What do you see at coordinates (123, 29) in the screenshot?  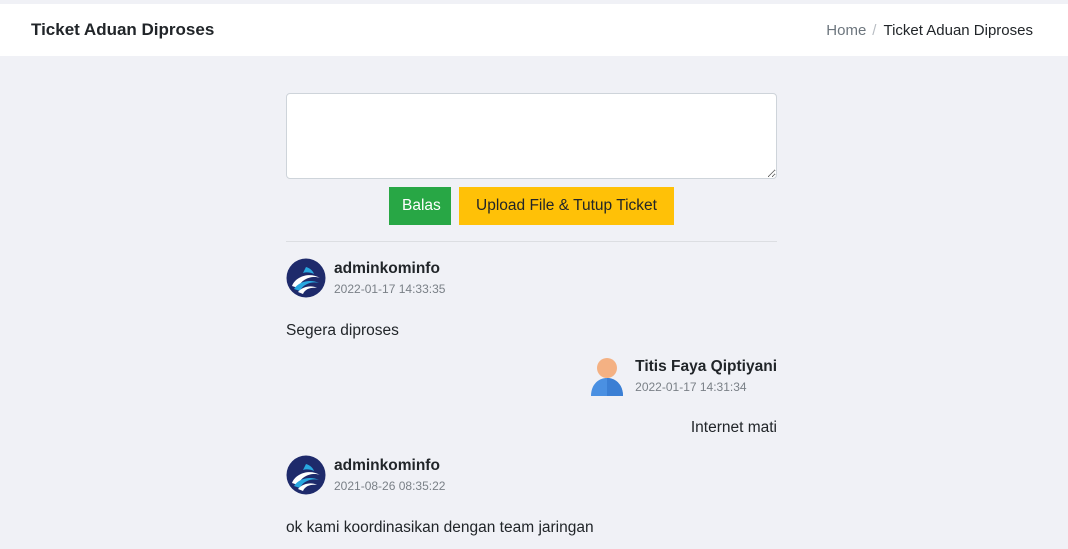 I see `page-title: Ticket Aduan Diproses` at bounding box center [123, 29].